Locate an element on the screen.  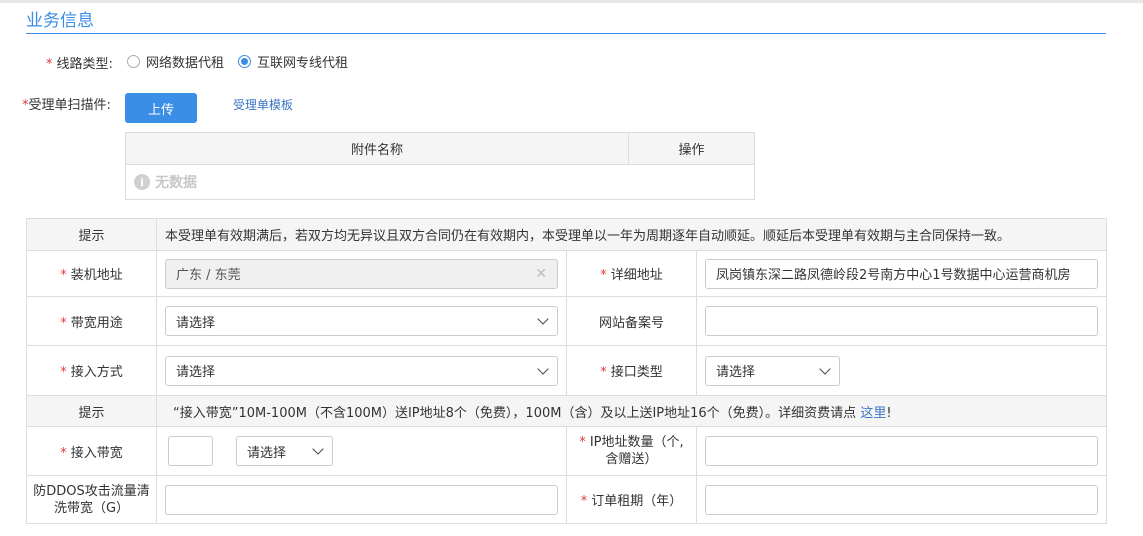
radio-internet-dedicated: 互联网专线代租 is located at coordinates (293, 61).